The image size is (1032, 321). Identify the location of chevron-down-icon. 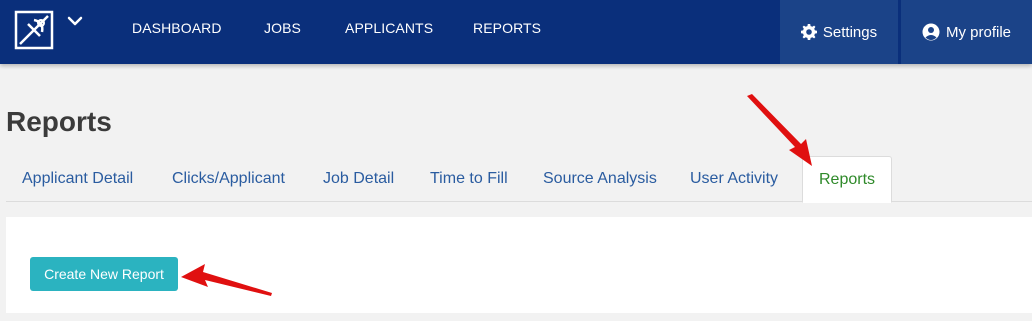
(75, 21).